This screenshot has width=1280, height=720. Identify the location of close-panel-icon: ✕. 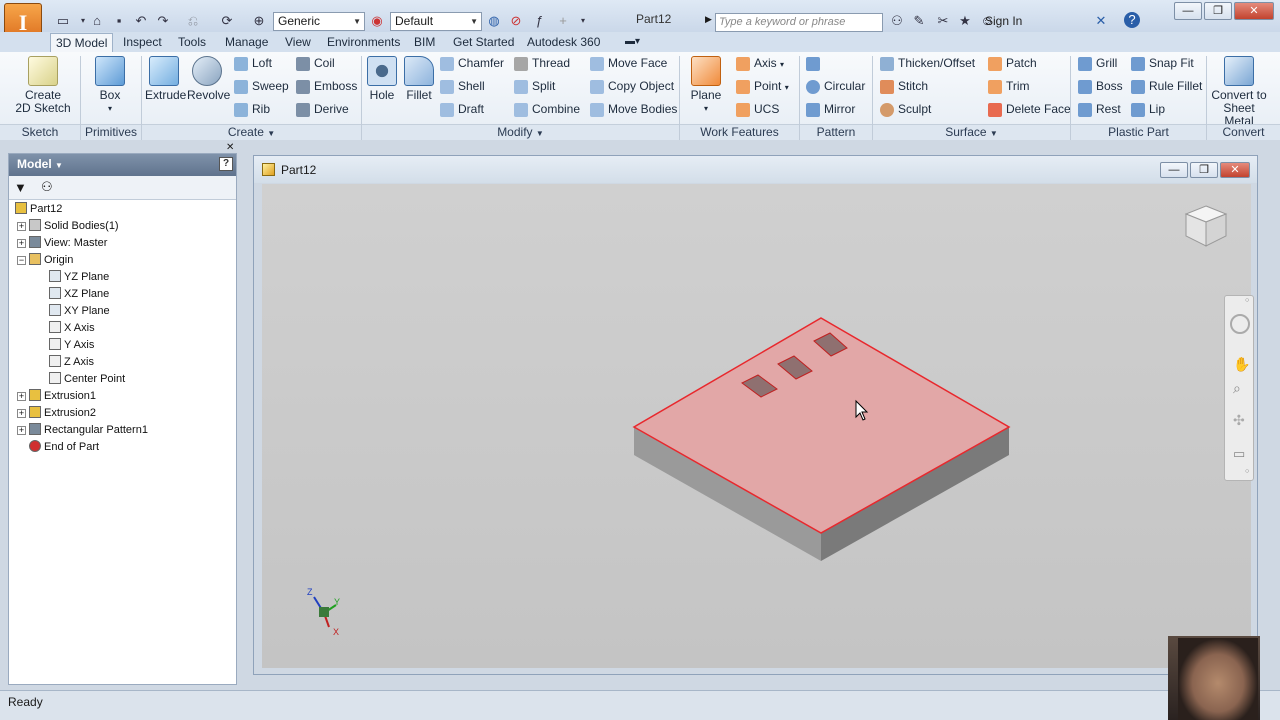
(230, 147).